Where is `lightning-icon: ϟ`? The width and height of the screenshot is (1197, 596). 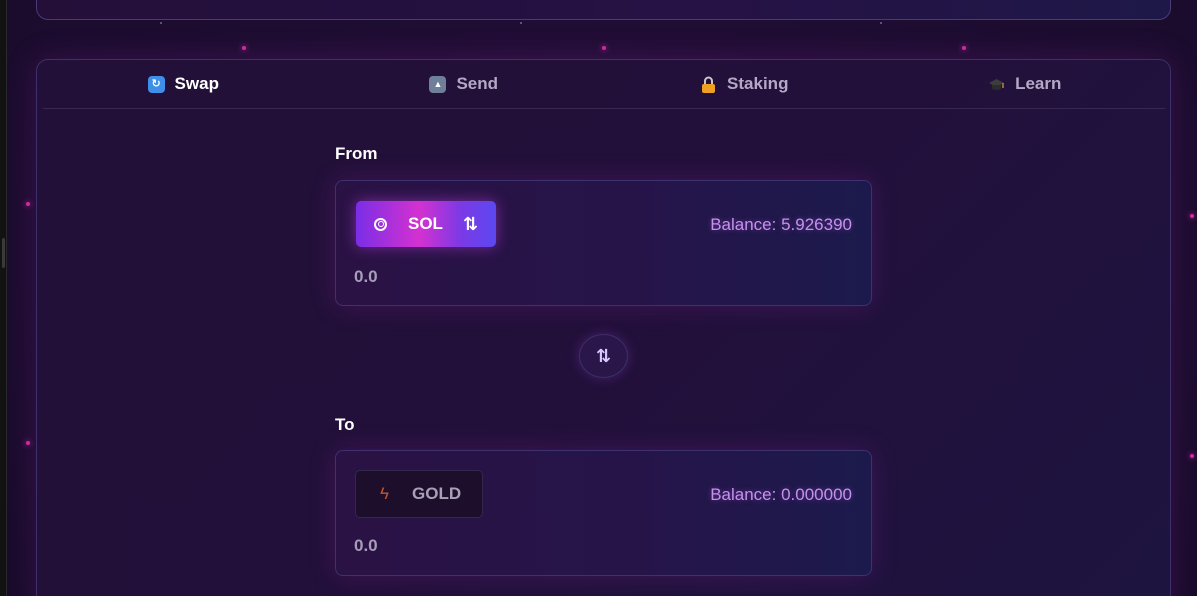
lightning-icon: ϟ is located at coordinates (384, 493).